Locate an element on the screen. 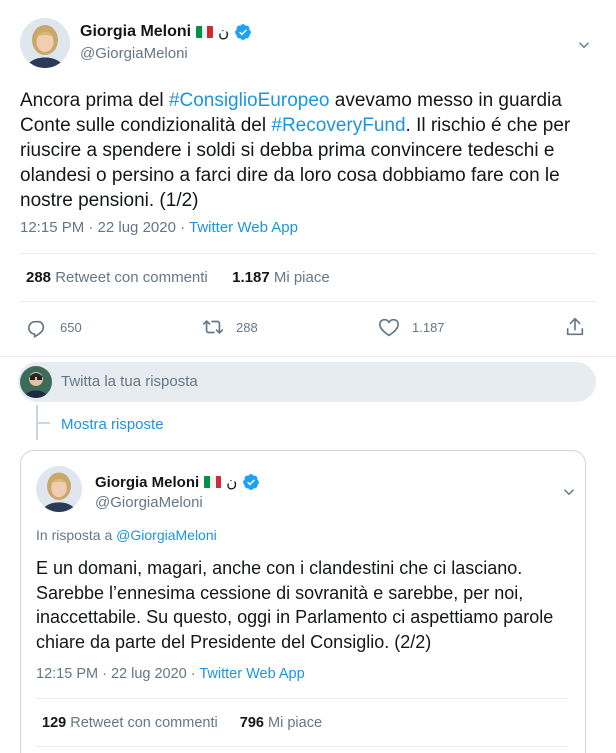  reply-action: 650 is located at coordinates (54, 327).